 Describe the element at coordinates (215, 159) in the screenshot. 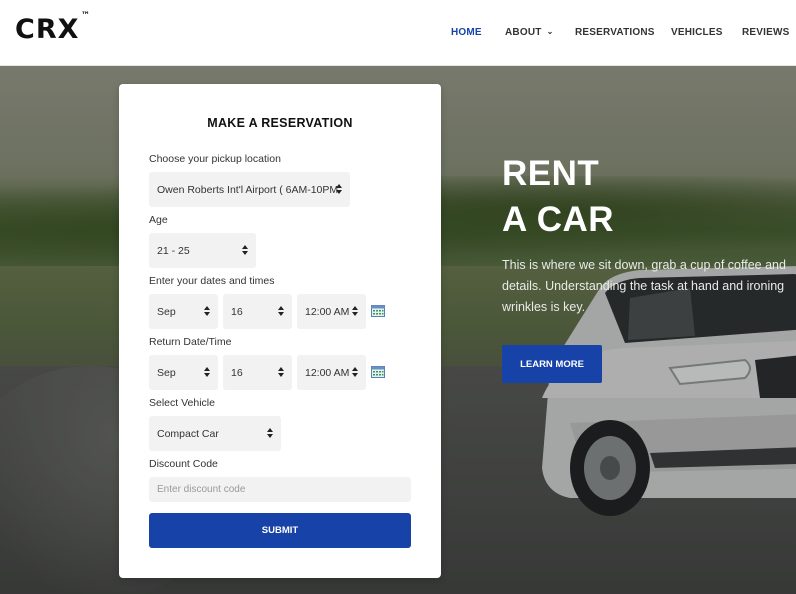

I see `pickup-location-label: Choose your pickup location` at that location.